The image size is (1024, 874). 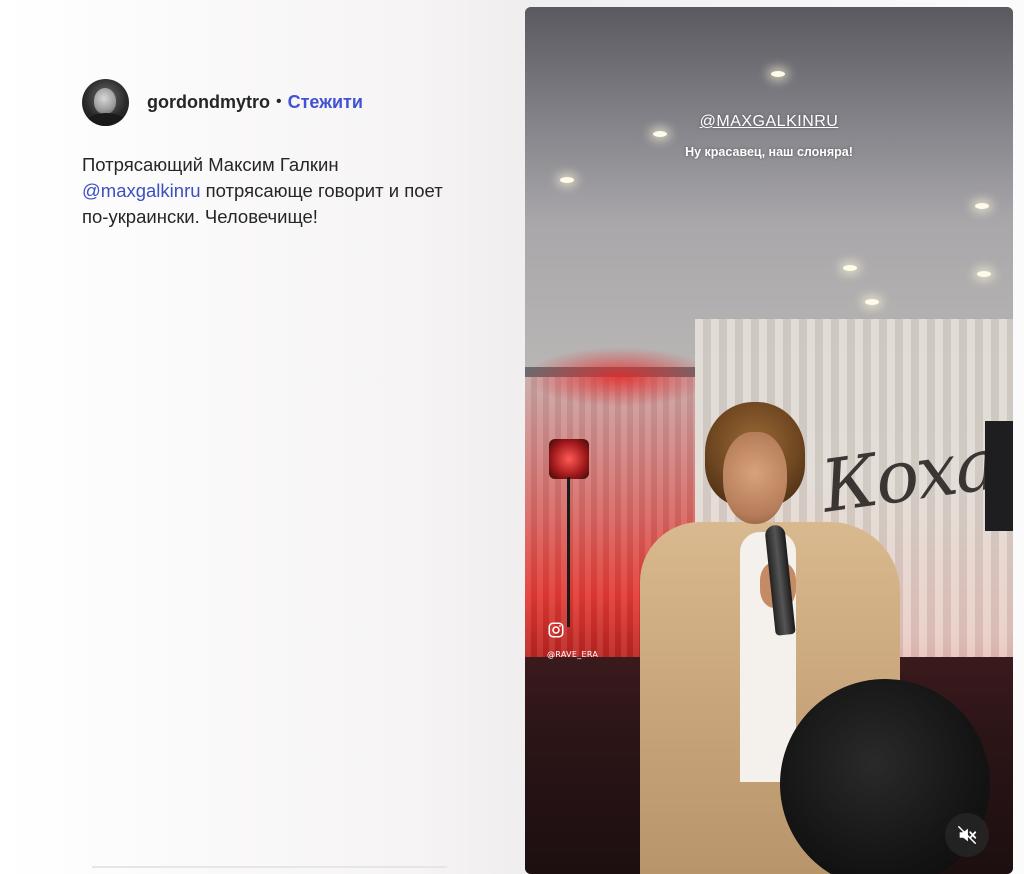 What do you see at coordinates (208, 102) in the screenshot?
I see `username-link: gordondmytro` at bounding box center [208, 102].